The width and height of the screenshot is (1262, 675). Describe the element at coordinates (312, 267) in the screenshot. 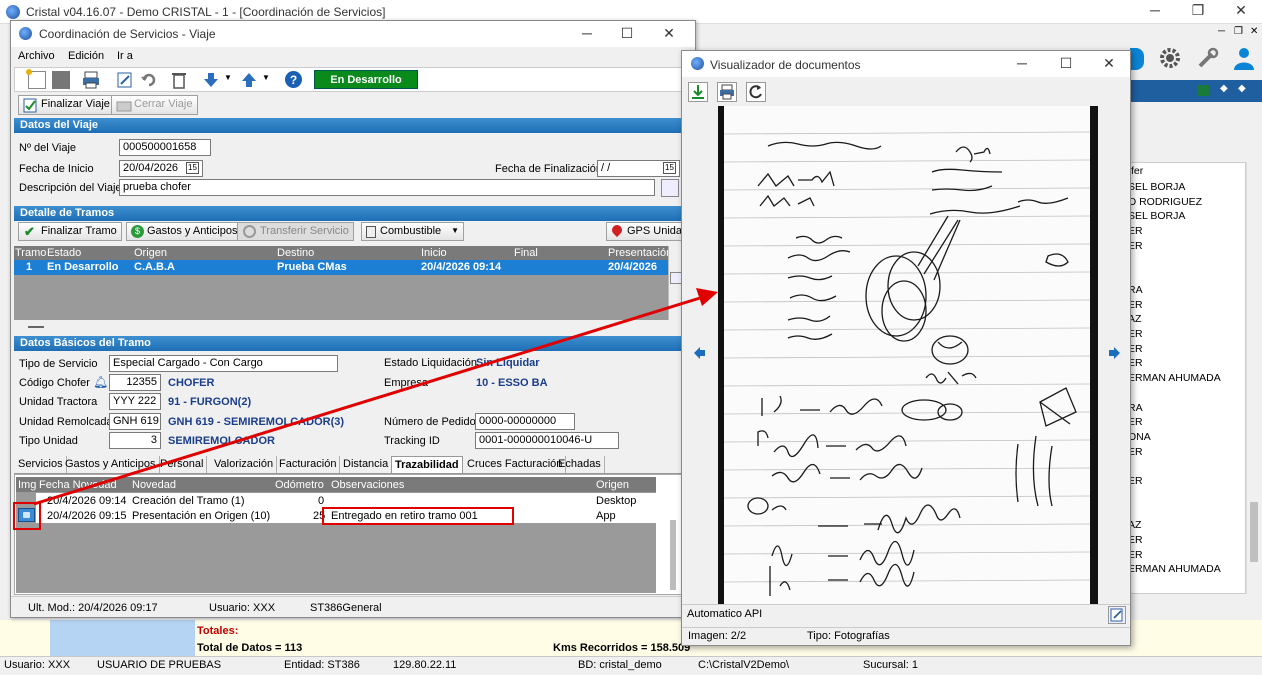

I see `tramo-destino: Prueba CMas` at that location.